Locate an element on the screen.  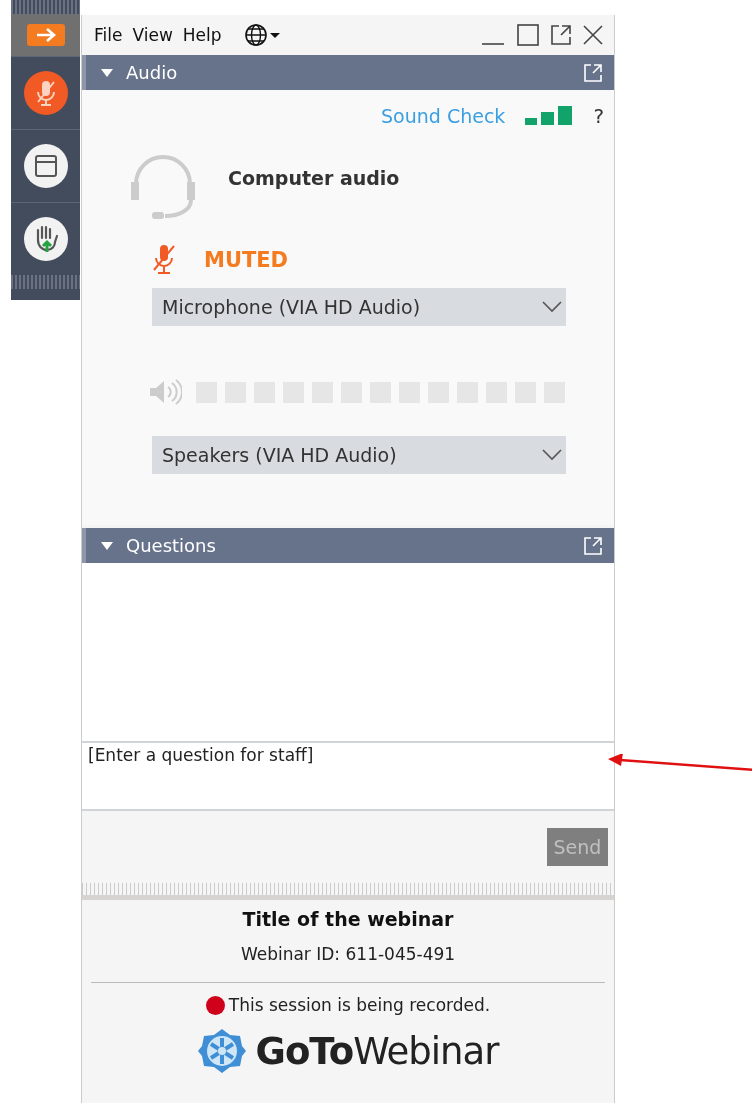
section-title: Audio is located at coordinates (152, 72).